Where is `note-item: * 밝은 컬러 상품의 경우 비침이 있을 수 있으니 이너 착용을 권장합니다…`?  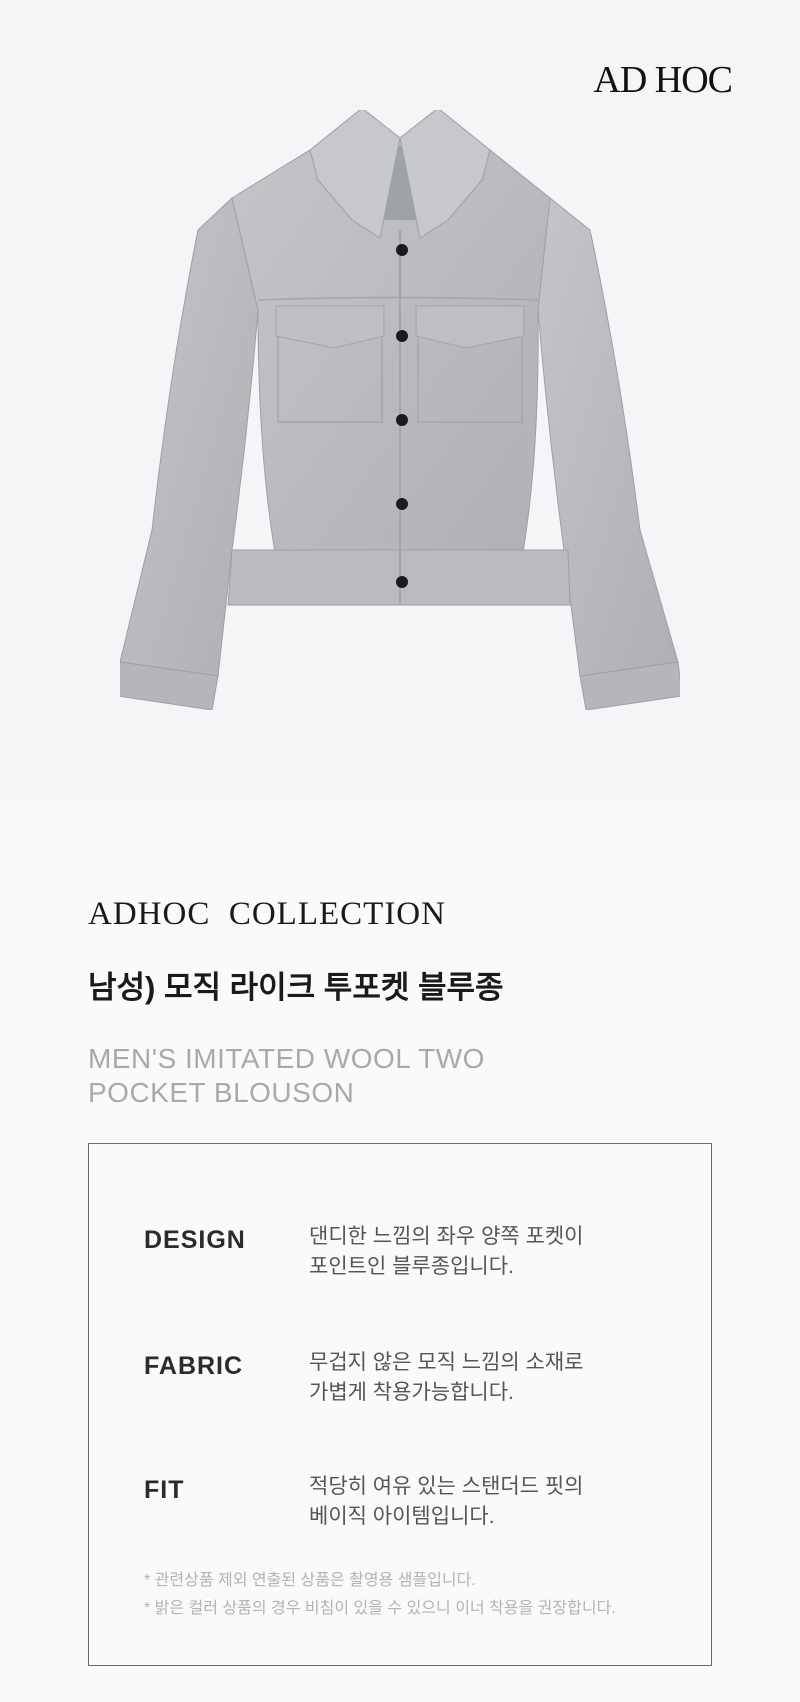 note-item: * 밝은 컬러 상품의 경우 비침이 있을 수 있으니 이너 착용을 권장합니다… is located at coordinates (380, 1608).